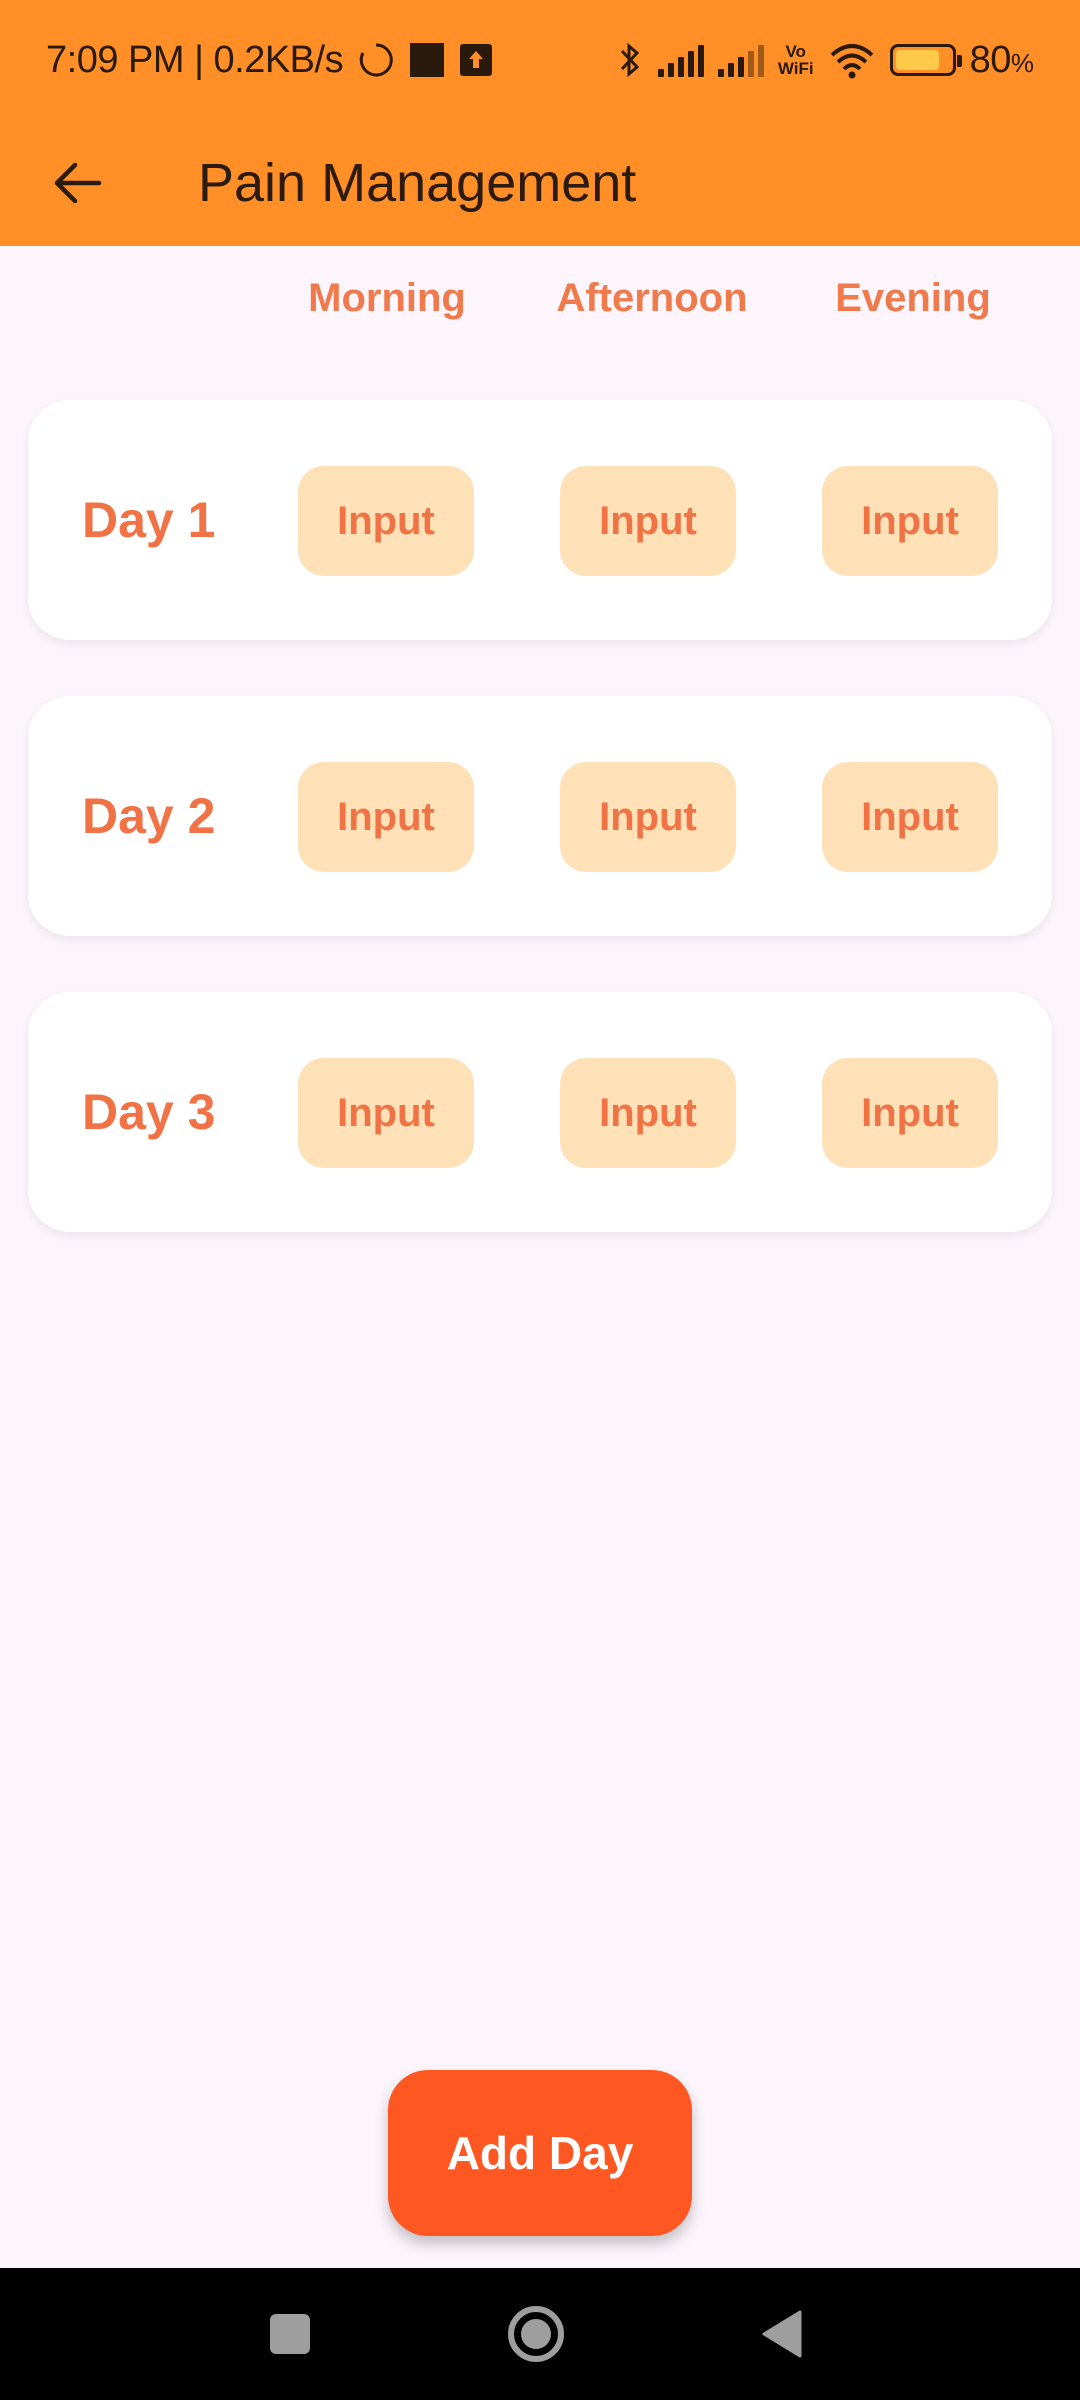 The width and height of the screenshot is (1080, 2400). What do you see at coordinates (990, 59) in the screenshot?
I see `battery-percent-value: 80` at bounding box center [990, 59].